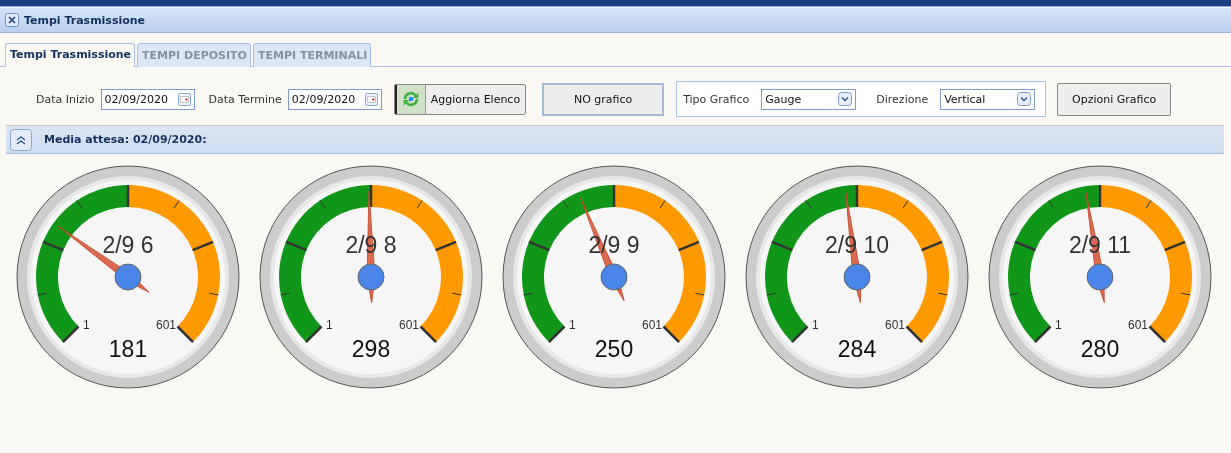 The height and width of the screenshot is (453, 1231). What do you see at coordinates (716, 99) in the screenshot?
I see `field-label: Tipo Grafico` at bounding box center [716, 99].